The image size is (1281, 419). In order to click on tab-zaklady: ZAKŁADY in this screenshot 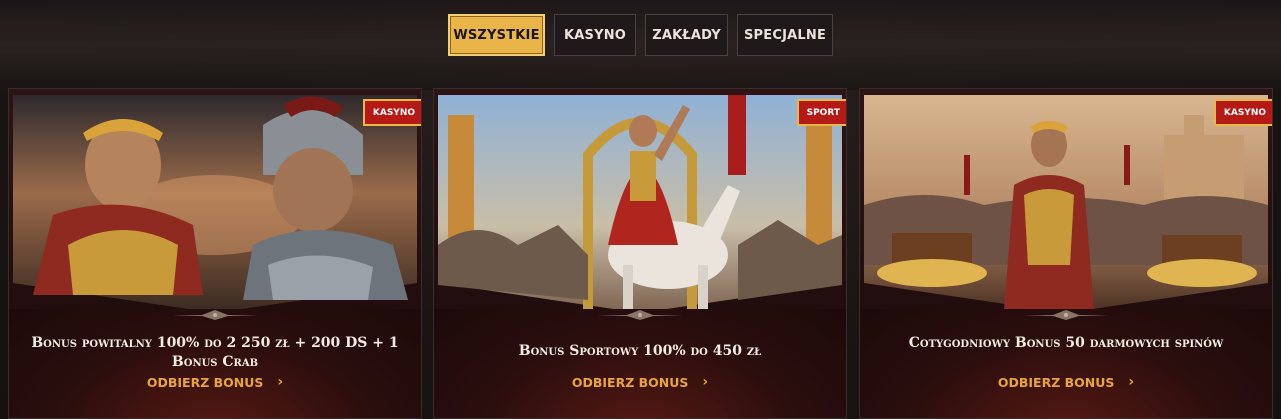, I will do `click(686, 35)`.